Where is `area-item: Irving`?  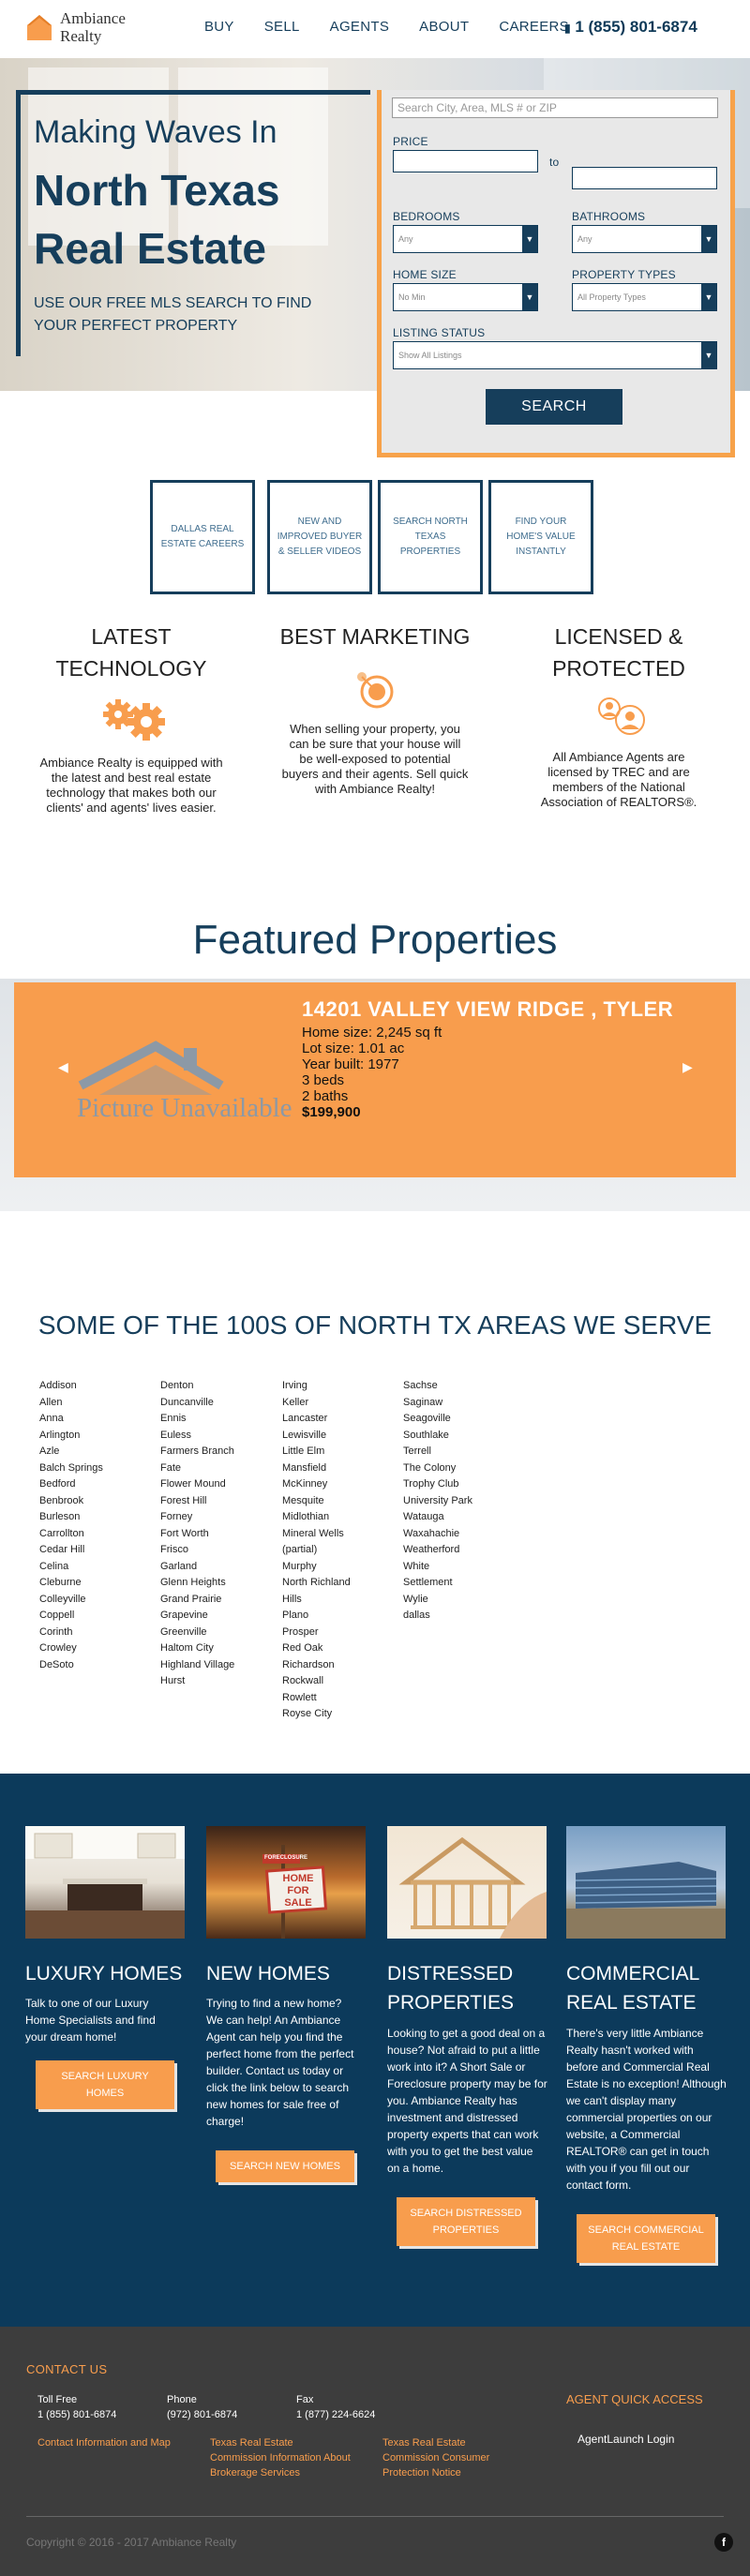 area-item: Irving is located at coordinates (340, 1387).